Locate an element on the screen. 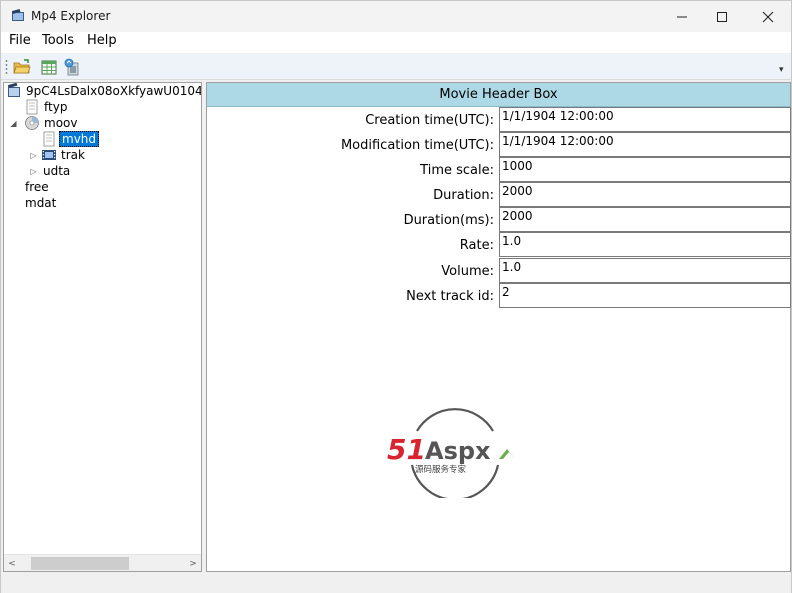 This screenshot has height=593, width=792. tree-root-label: 9pC4LsDalx08oXkfyawU010412 is located at coordinates (114, 91).